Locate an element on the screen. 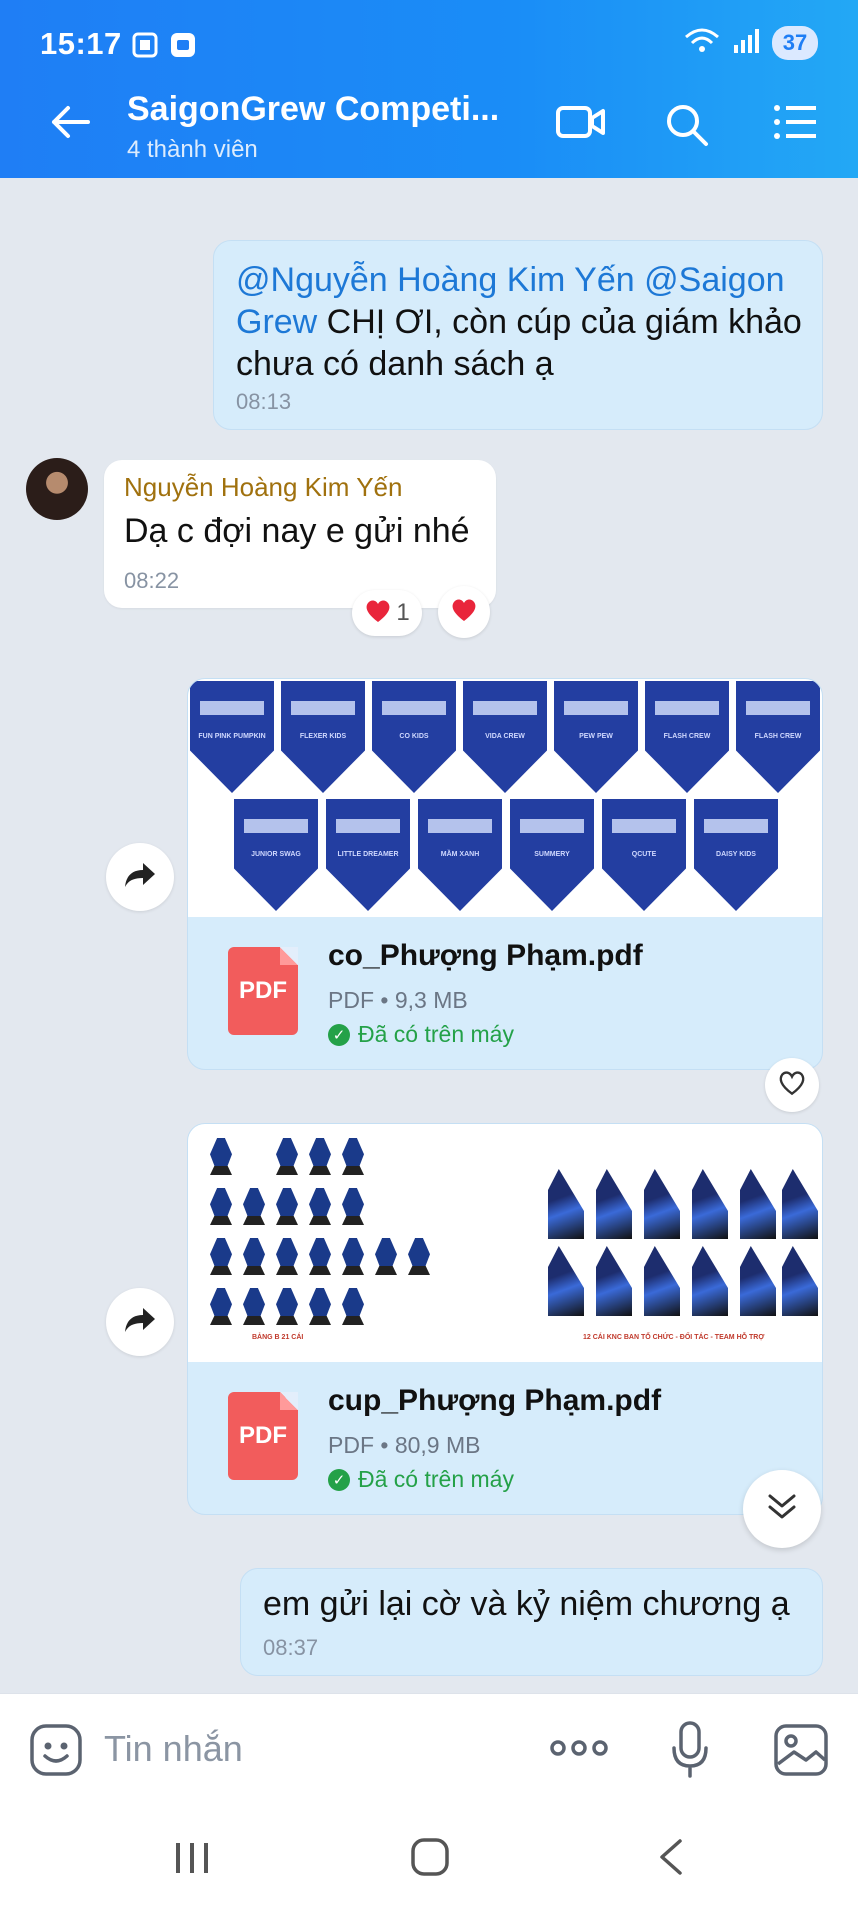  status-right-group: 37 is located at coordinates (751, 43).